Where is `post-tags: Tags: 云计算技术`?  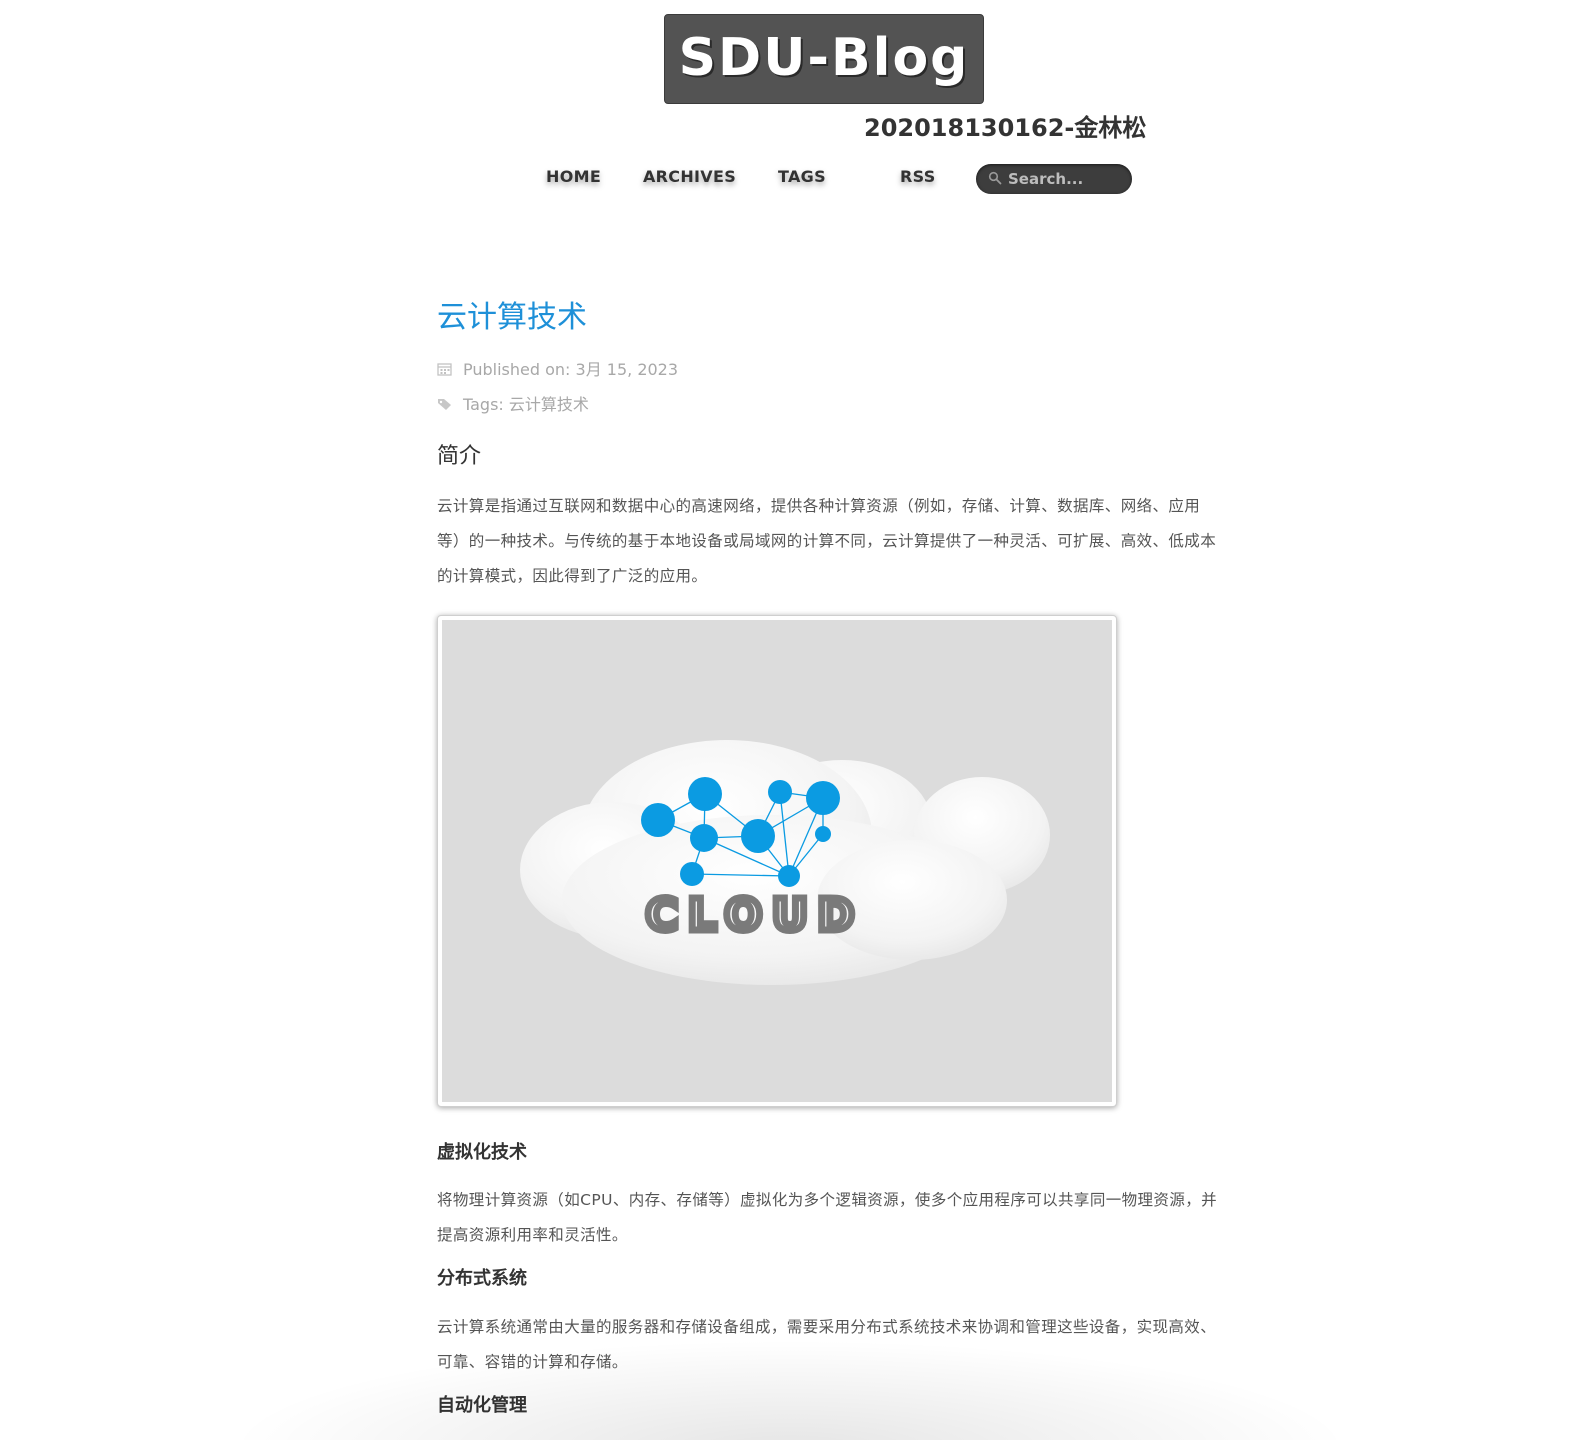
post-tags: Tags: 云计算技术 is located at coordinates (513, 403).